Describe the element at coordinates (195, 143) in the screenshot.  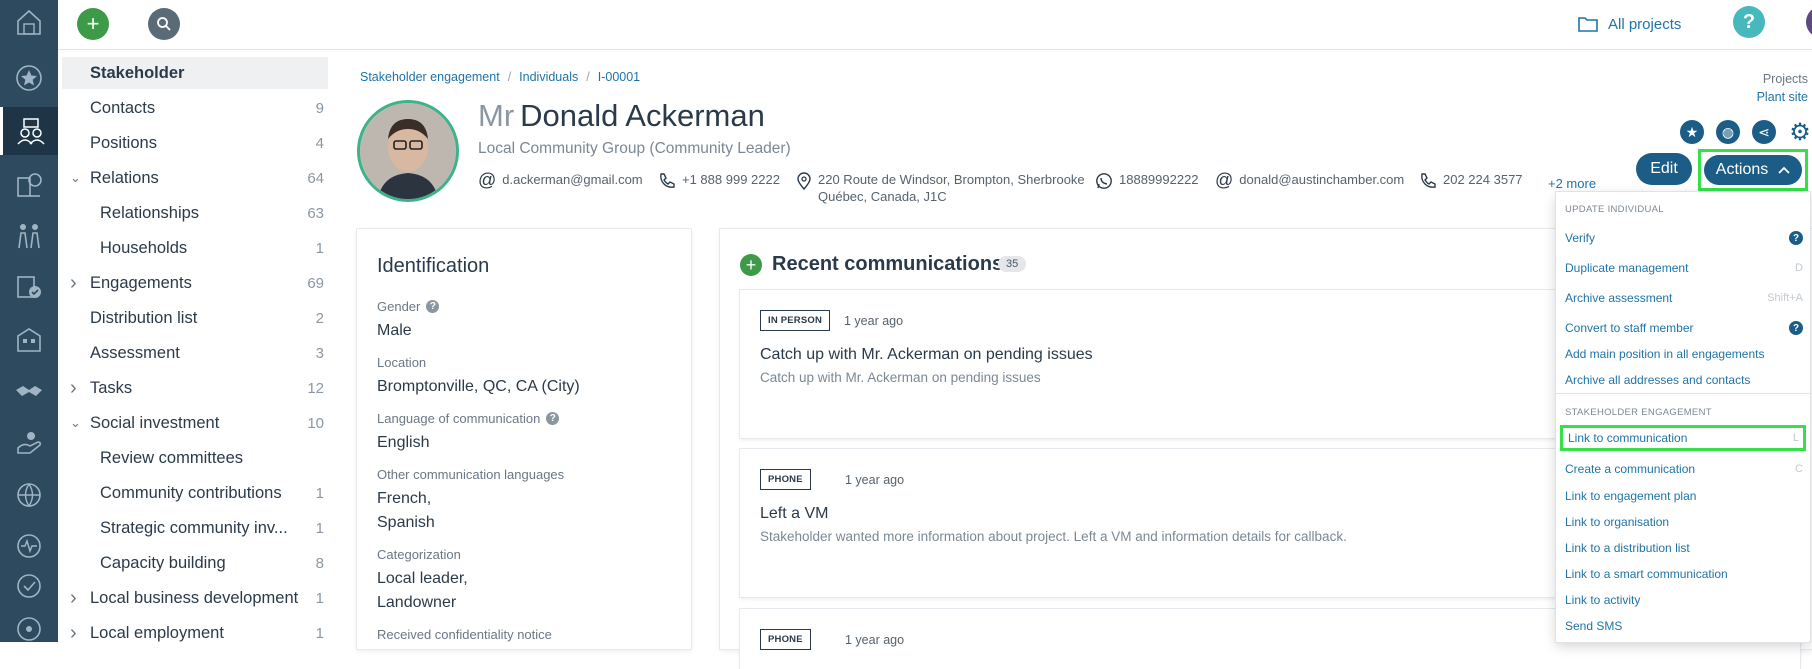
I see `sidebar-item-positions: Positions 4` at that location.